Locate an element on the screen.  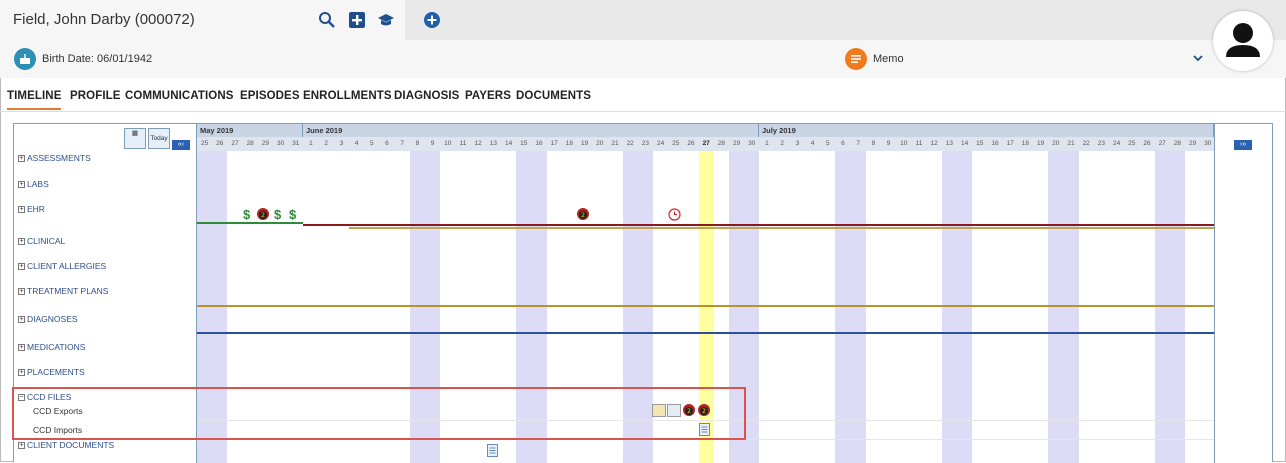
category-treatment-plans: + TREATMENT PLANS is located at coordinates (63, 291).